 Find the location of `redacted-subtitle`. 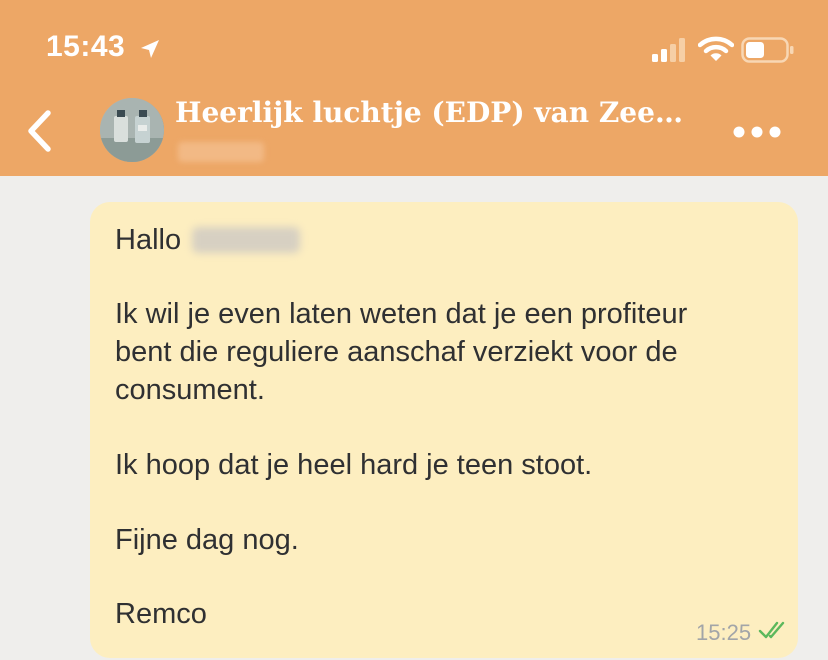

redacted-subtitle is located at coordinates (221, 152).